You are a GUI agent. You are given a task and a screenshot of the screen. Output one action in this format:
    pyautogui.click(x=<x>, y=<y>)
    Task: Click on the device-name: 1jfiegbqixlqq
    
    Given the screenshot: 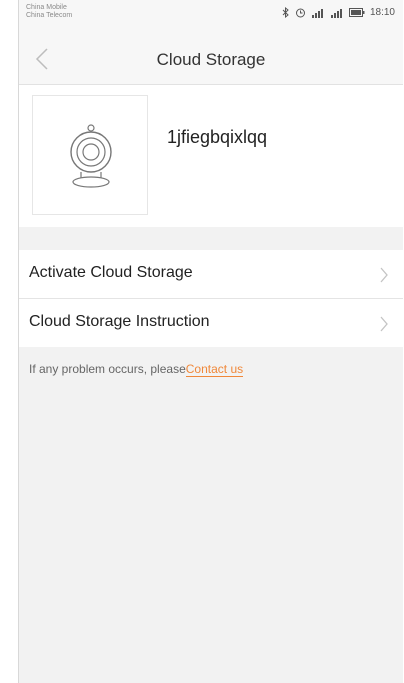 What is the action you would take?
    pyautogui.click(x=217, y=137)
    